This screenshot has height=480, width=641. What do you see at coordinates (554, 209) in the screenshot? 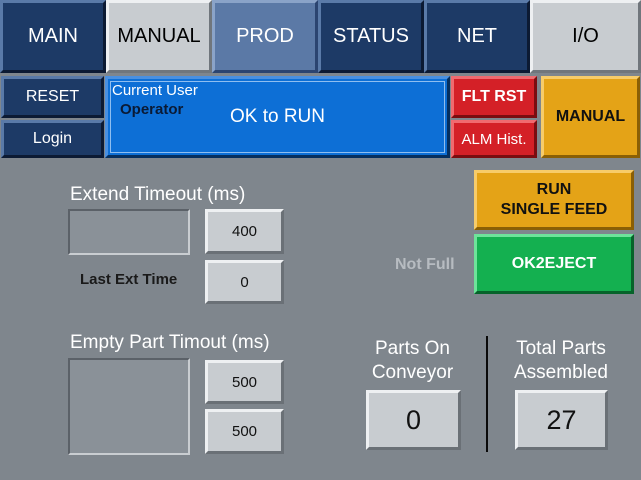
I see `run-single-feed-line2: SINGLE FEED` at bounding box center [554, 209].